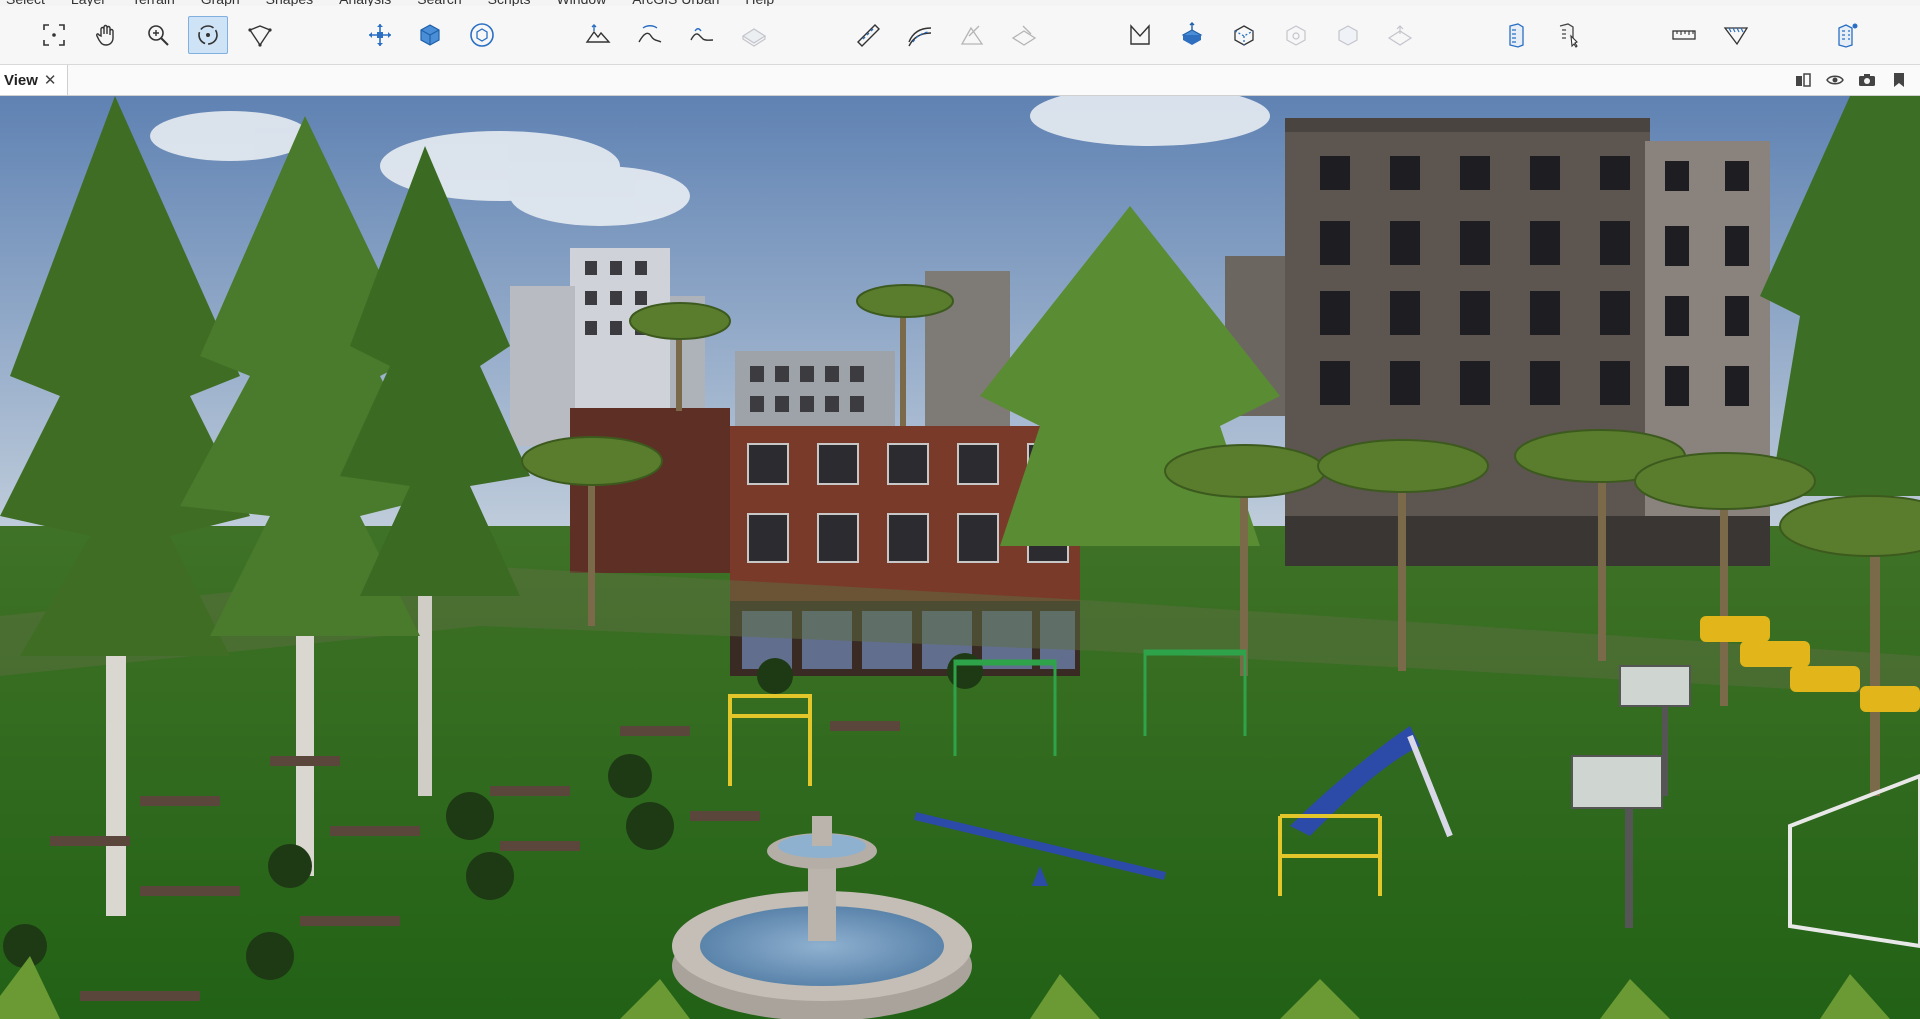  I want to click on visibility-icon, so click(1835, 80).